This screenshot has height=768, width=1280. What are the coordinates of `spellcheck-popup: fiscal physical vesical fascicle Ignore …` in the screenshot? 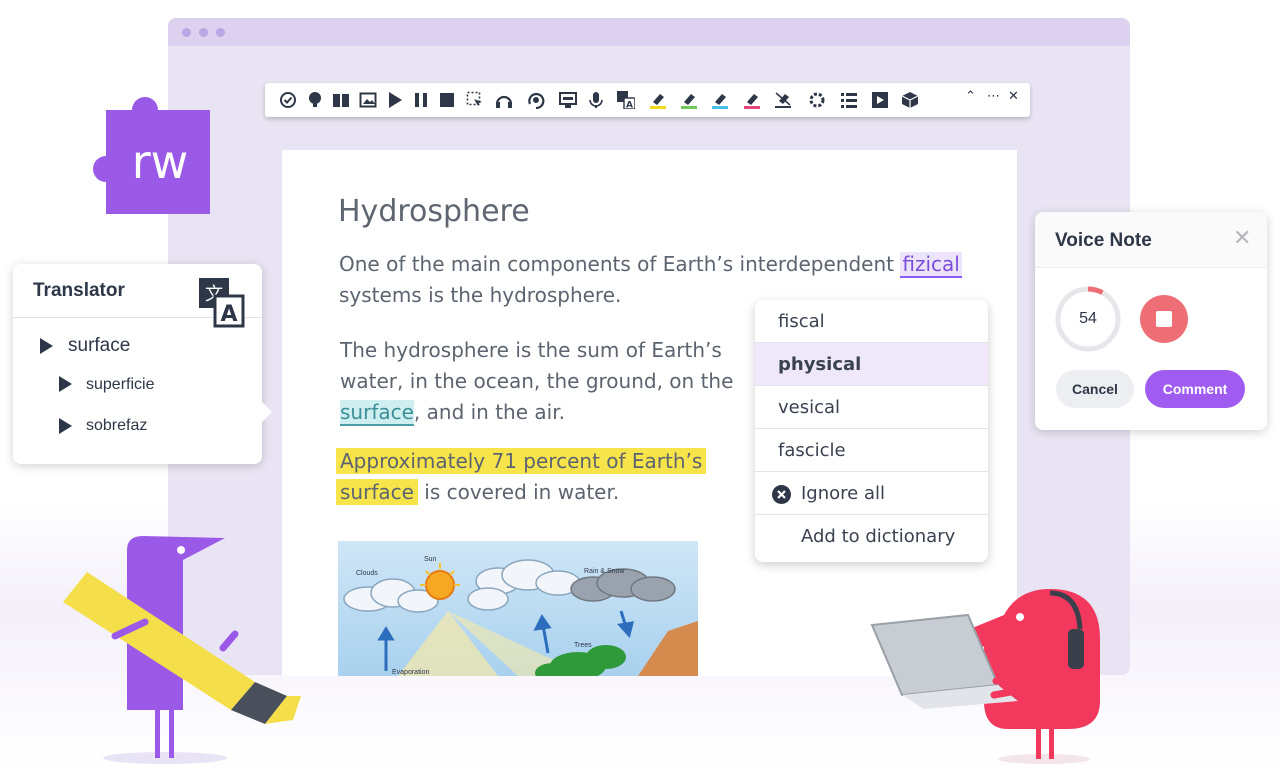 It's located at (871, 431).